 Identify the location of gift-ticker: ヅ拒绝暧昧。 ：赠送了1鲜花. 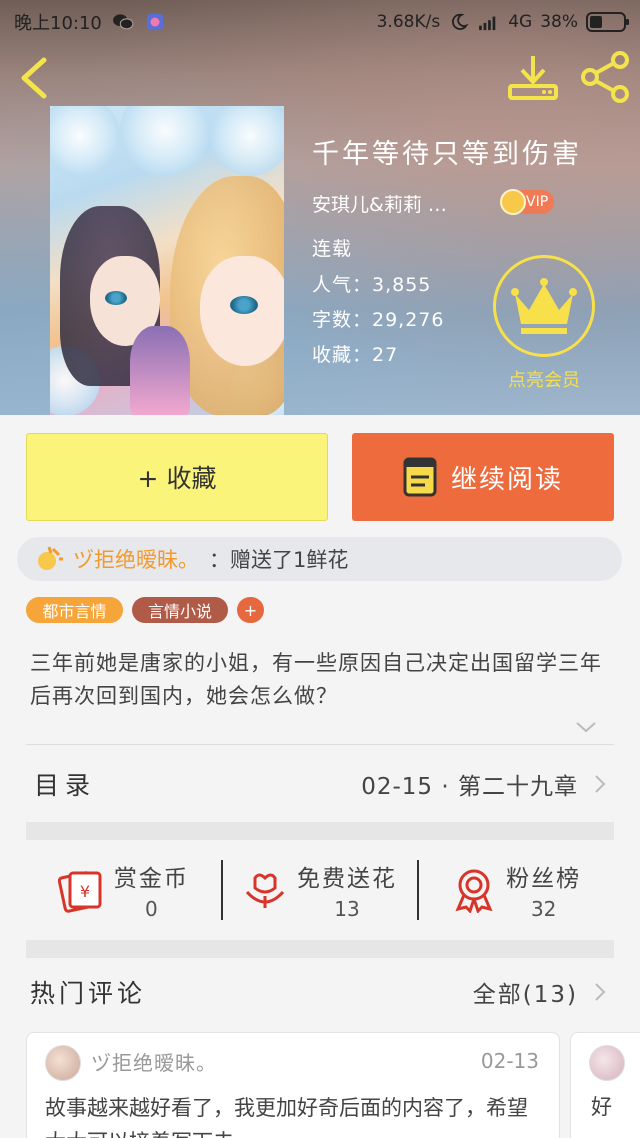
(319, 559).